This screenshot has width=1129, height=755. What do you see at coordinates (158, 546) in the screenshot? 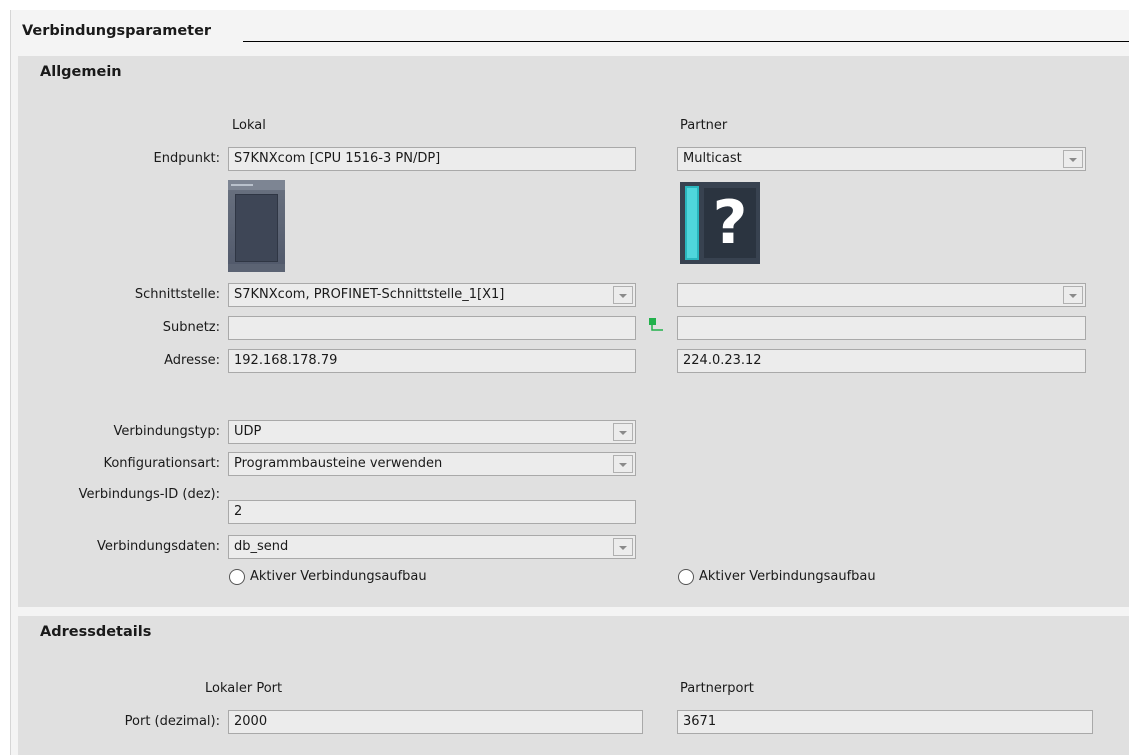
I see `verbindungsdaten-label: Verbindungsdaten:` at bounding box center [158, 546].